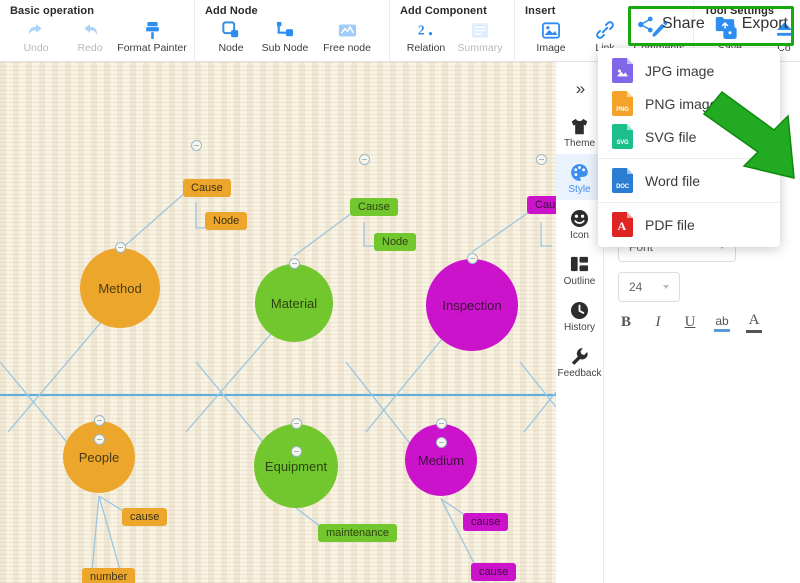 The image size is (800, 583). I want to click on toolbar-button-label: Relation, so click(426, 48).